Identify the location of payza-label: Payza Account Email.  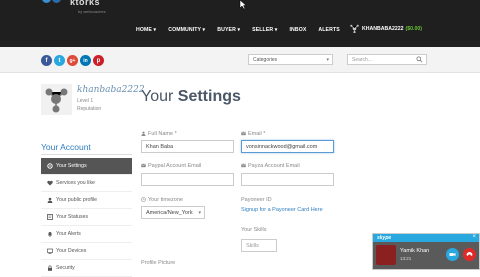
(270, 166).